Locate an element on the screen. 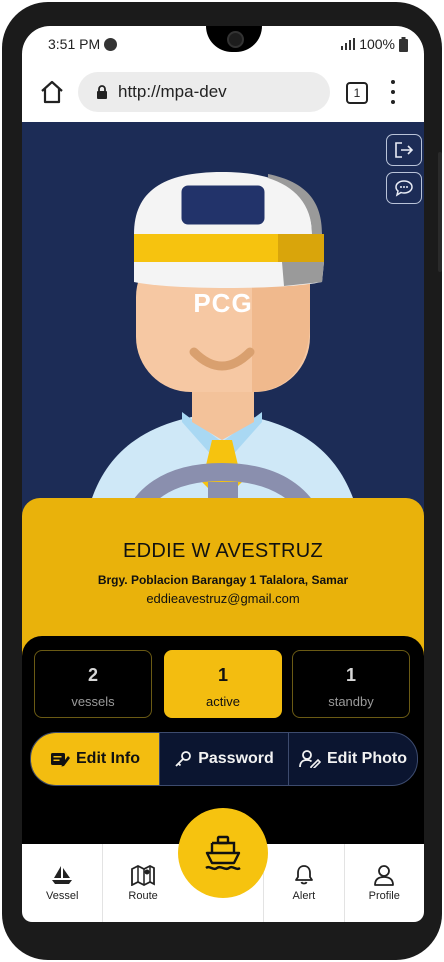 This screenshot has width=444, height=962. chat-icon is located at coordinates (404, 188).